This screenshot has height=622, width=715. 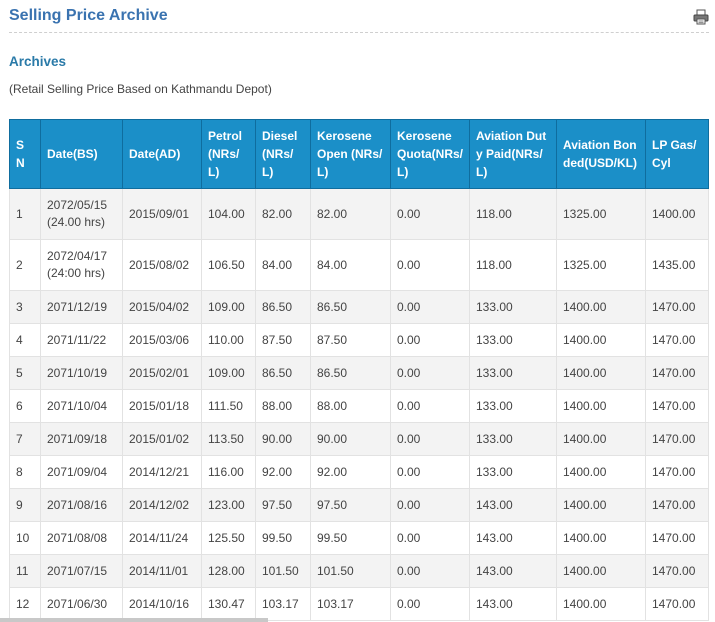 What do you see at coordinates (162, 373) in the screenshot?
I see `table-cell: 2015/02/01` at bounding box center [162, 373].